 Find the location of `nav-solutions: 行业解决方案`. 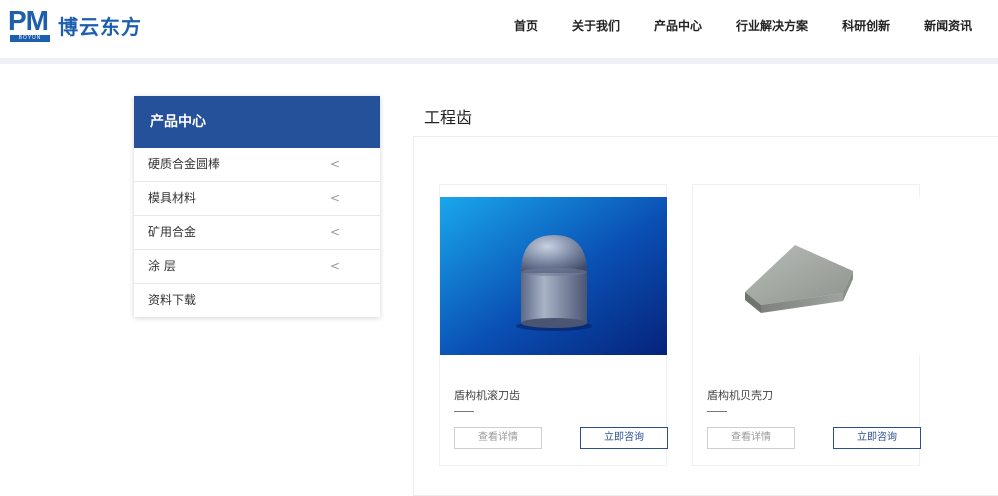

nav-solutions: 行业解决方案 is located at coordinates (772, 25).